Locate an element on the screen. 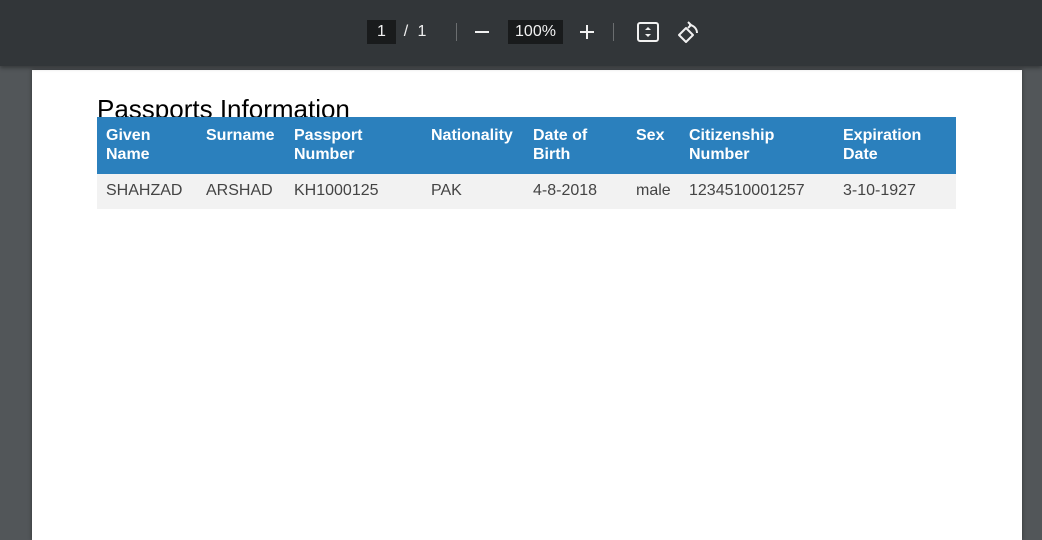 The image size is (1042, 540). fit-page-icon is located at coordinates (648, 32).